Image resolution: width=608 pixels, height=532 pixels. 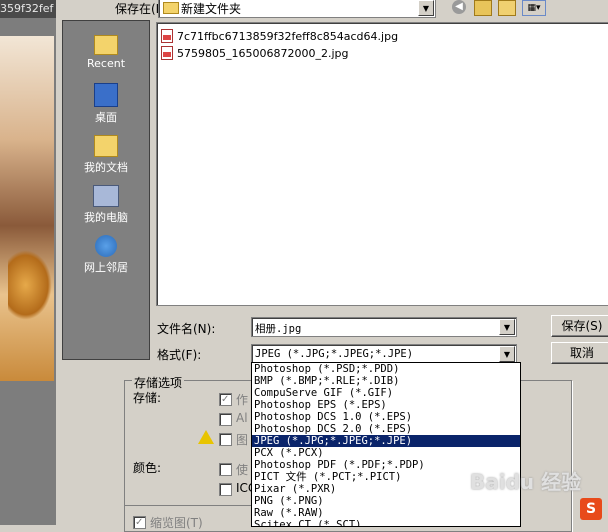 What do you see at coordinates (242, 400) in the screenshot?
I see `as-copy-label: 作` at bounding box center [242, 400].